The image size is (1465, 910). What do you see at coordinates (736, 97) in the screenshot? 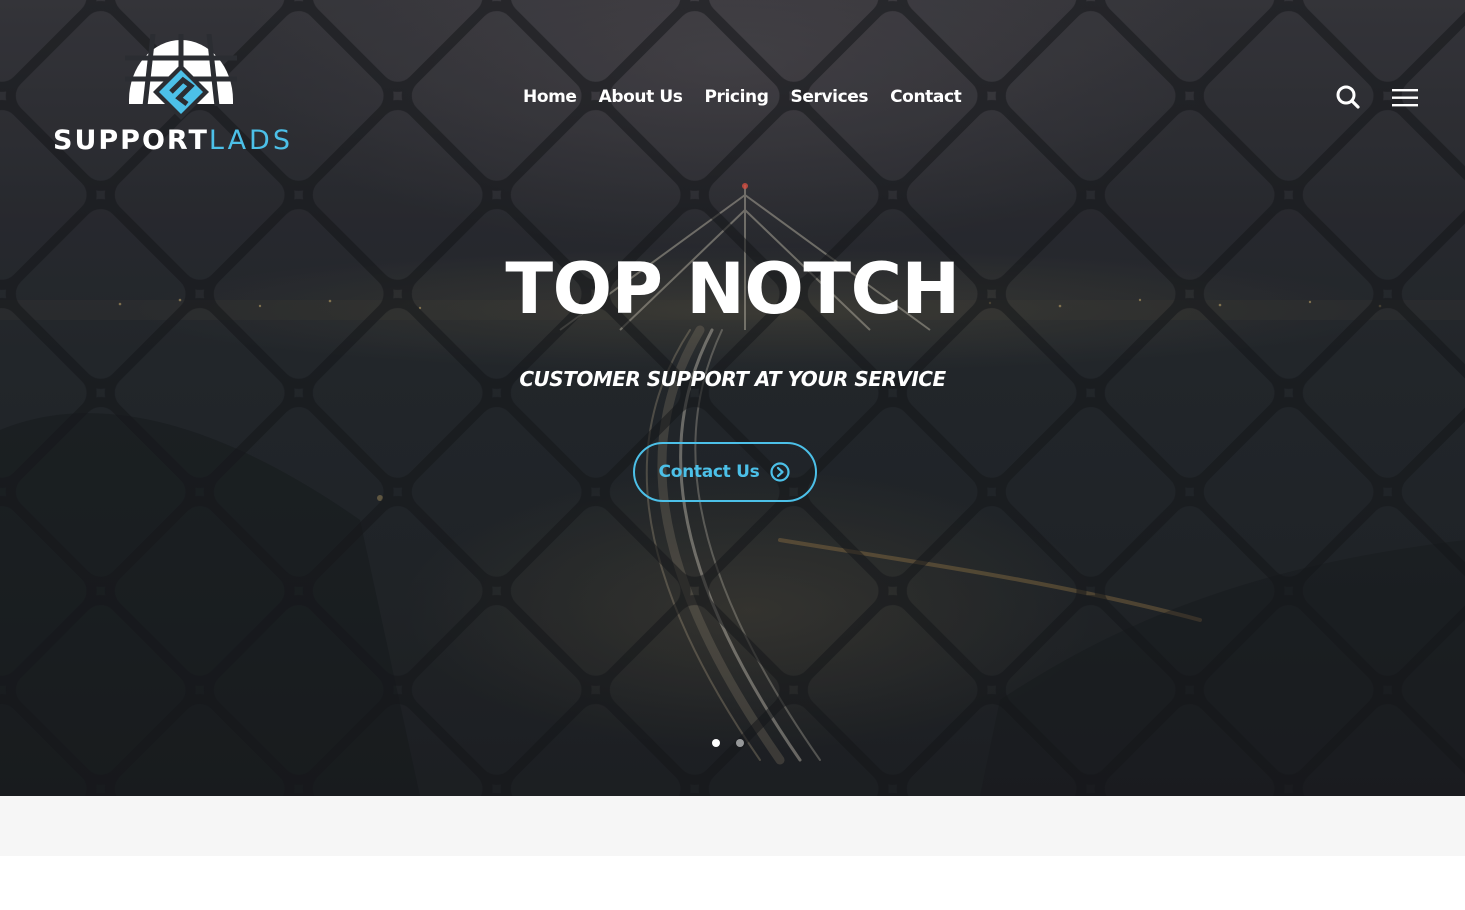
I see `nav-item-pricing: Pricing` at bounding box center [736, 97].